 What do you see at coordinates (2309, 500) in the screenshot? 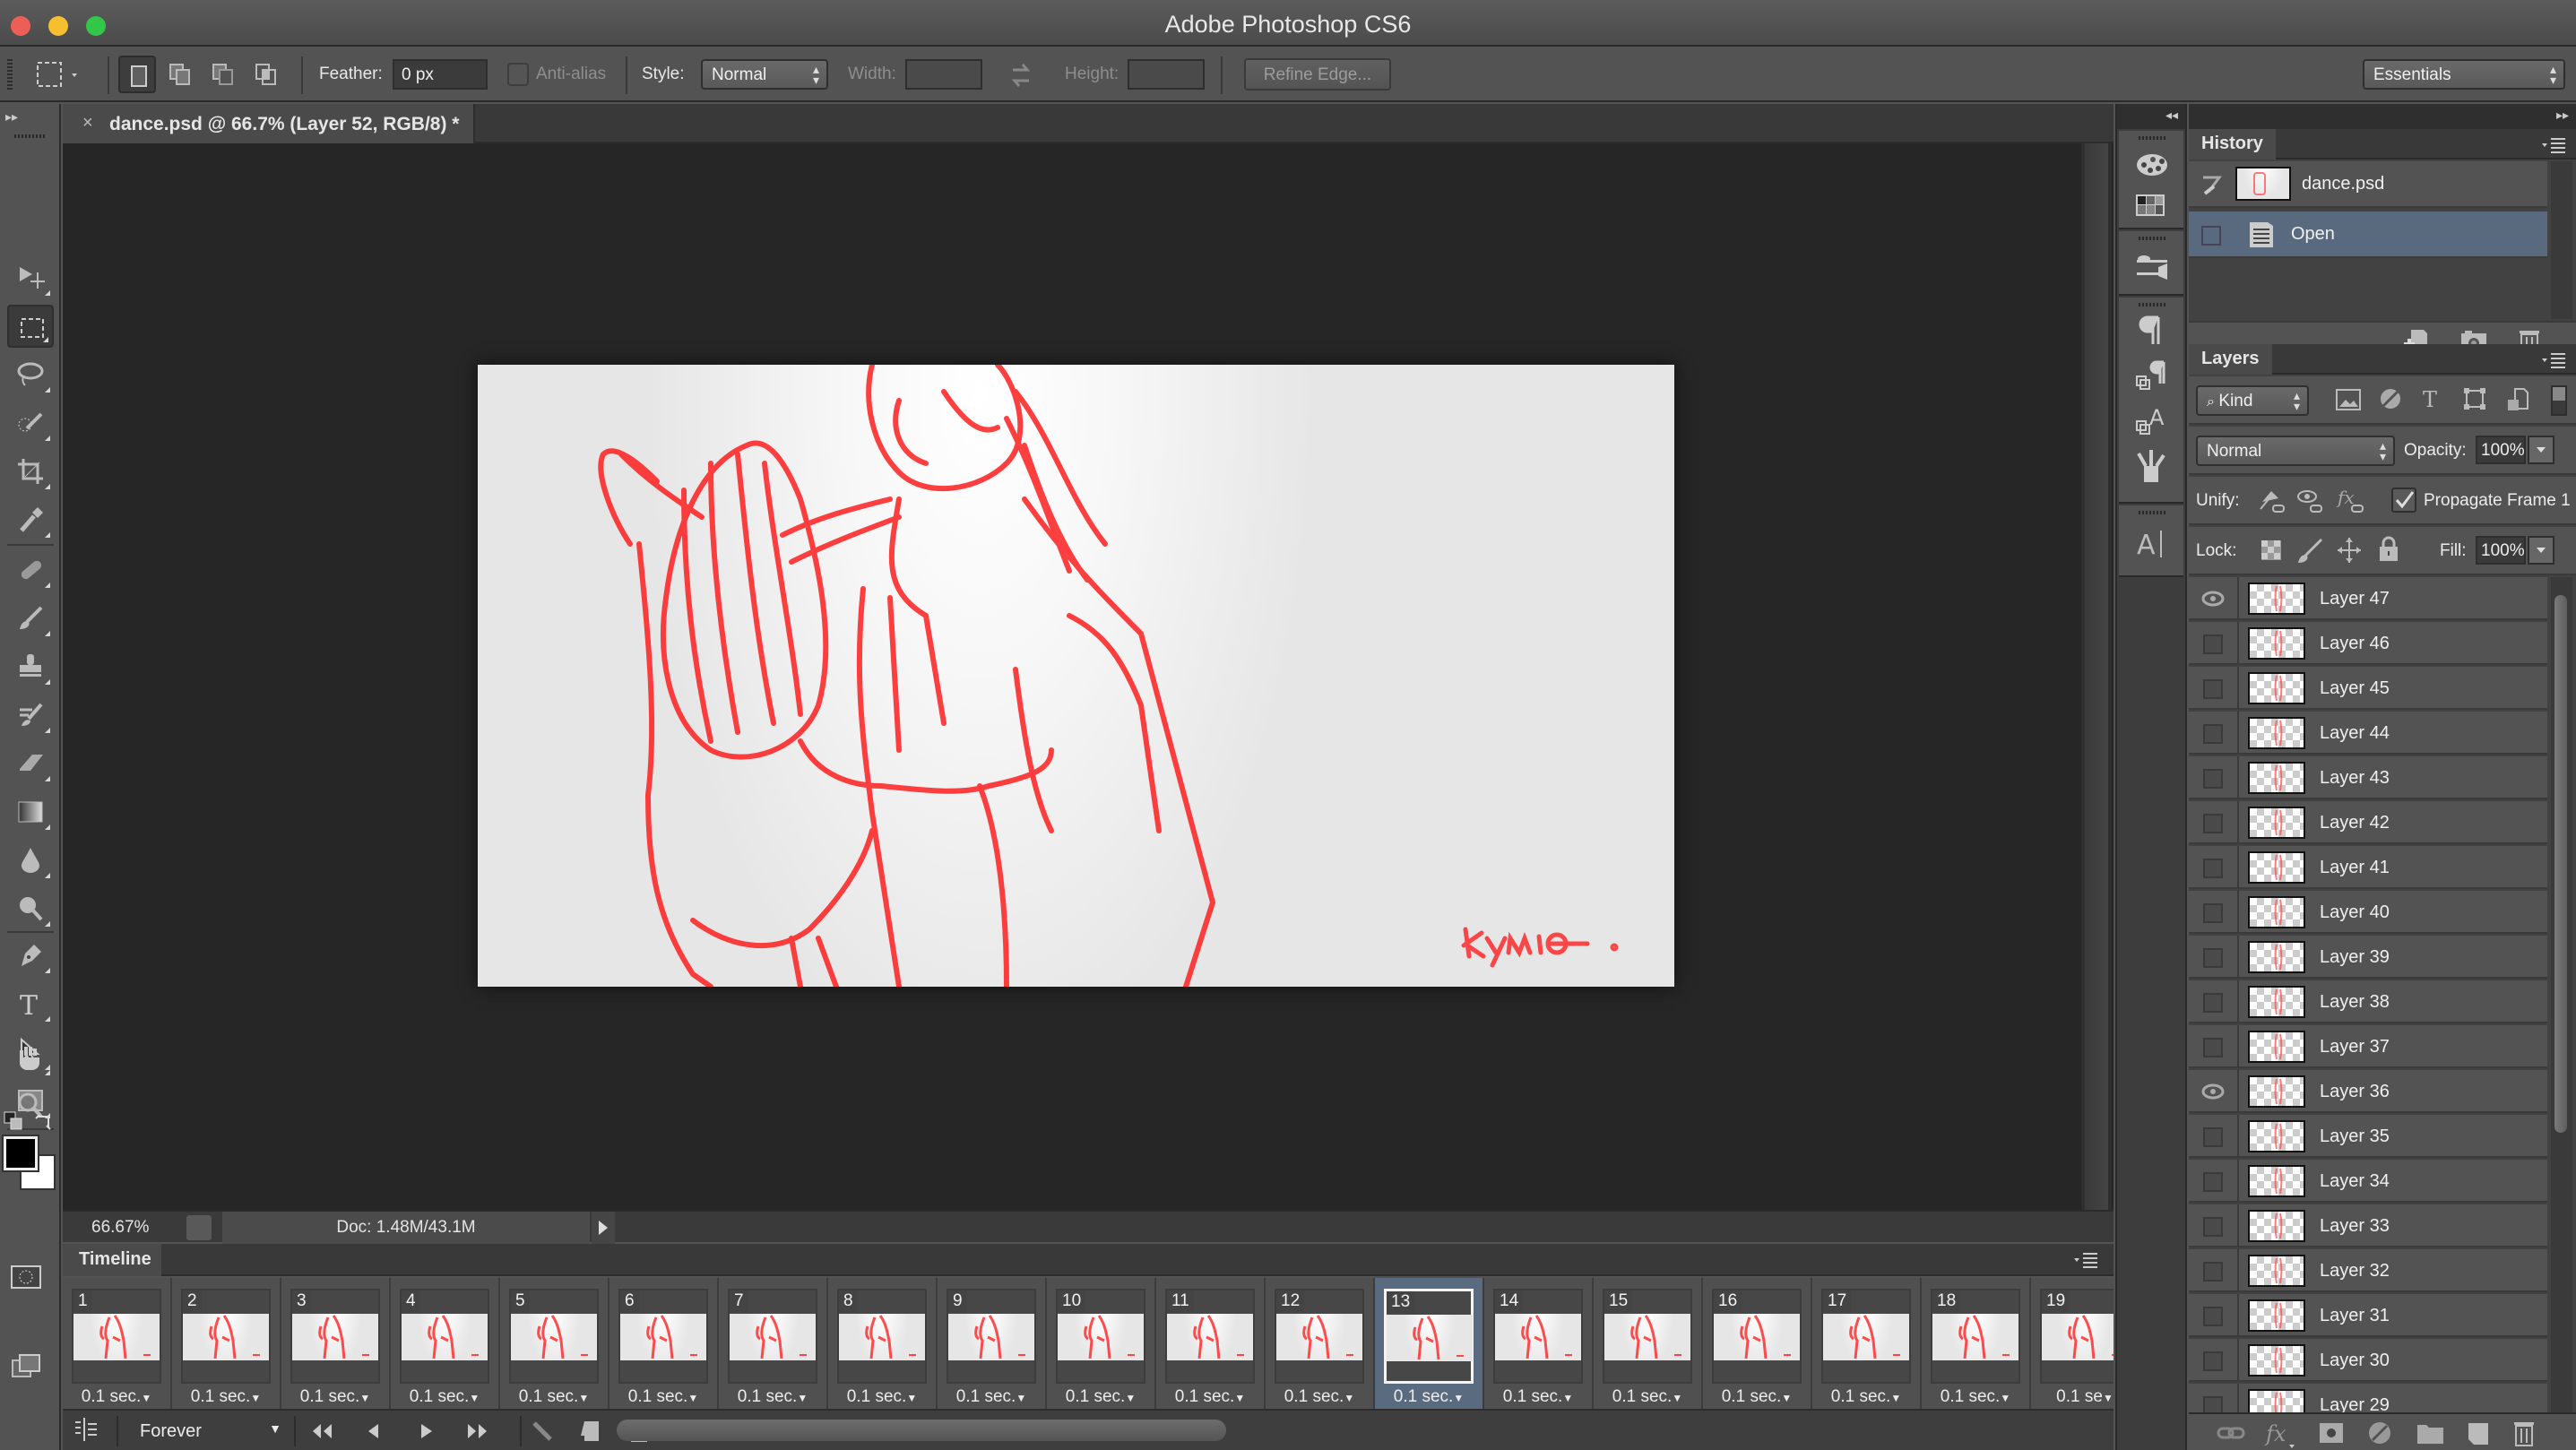
I see `unify-visibility-icon` at bounding box center [2309, 500].